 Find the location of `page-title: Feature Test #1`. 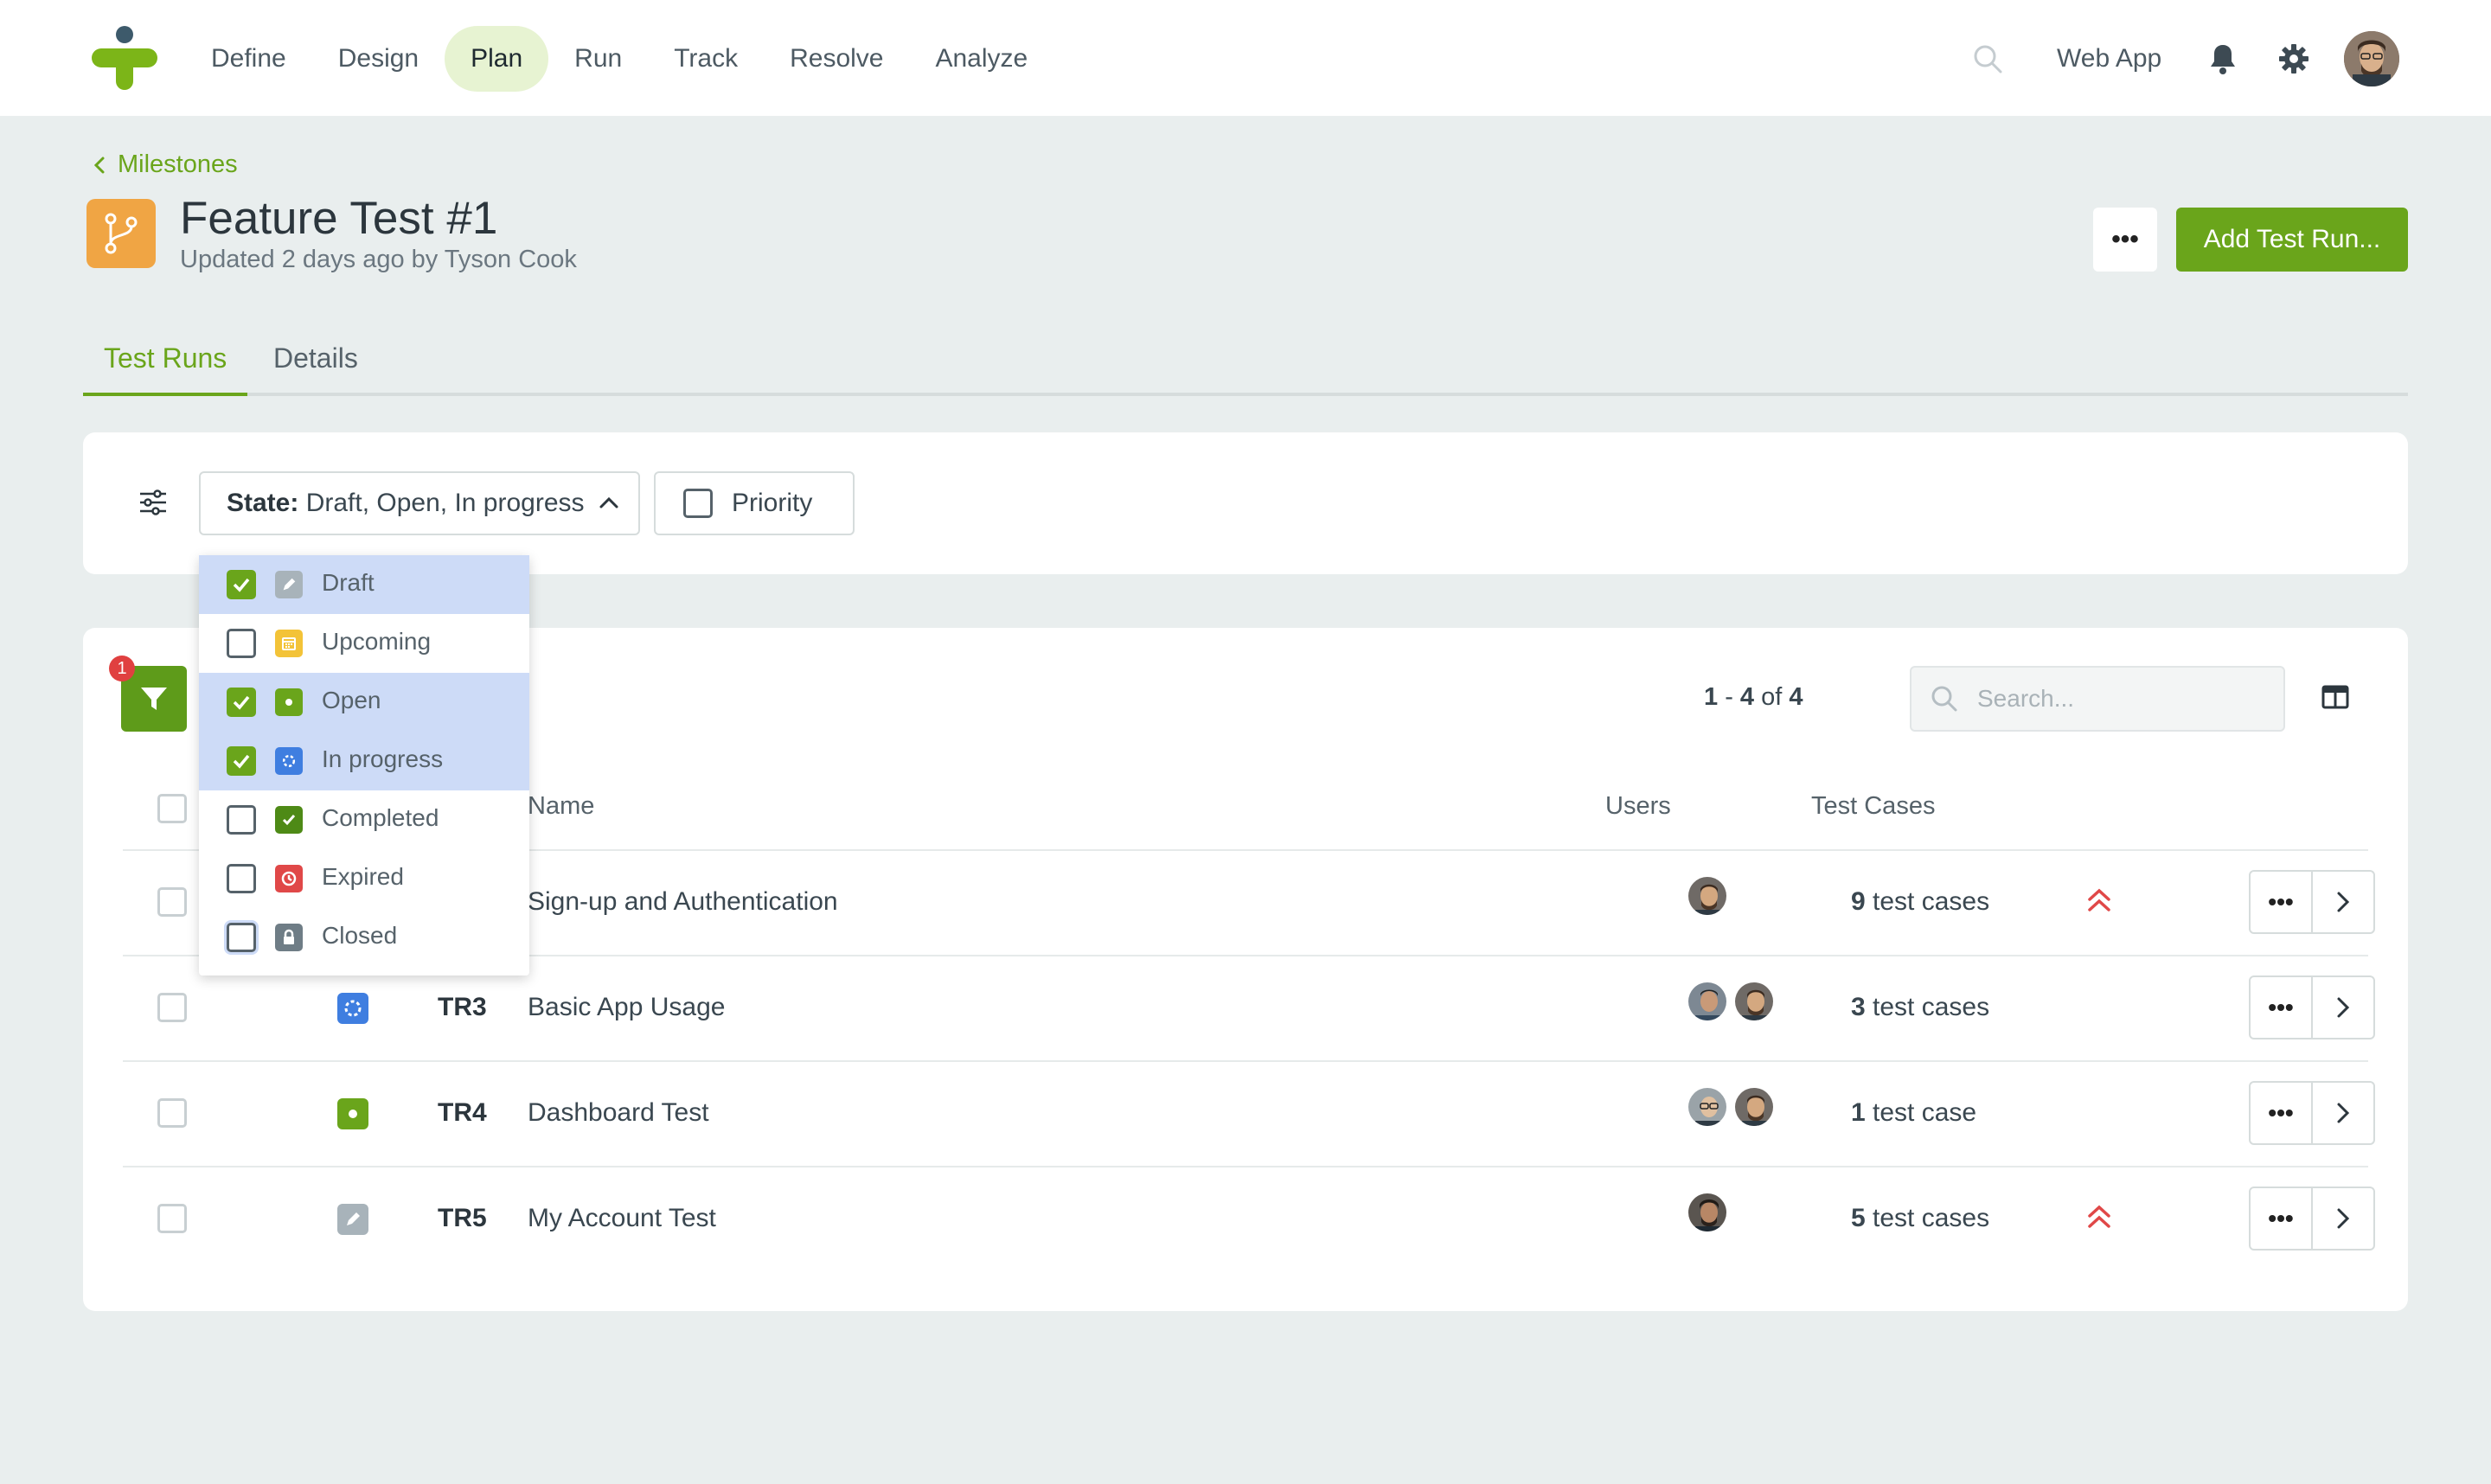

page-title: Feature Test #1 is located at coordinates (339, 219).